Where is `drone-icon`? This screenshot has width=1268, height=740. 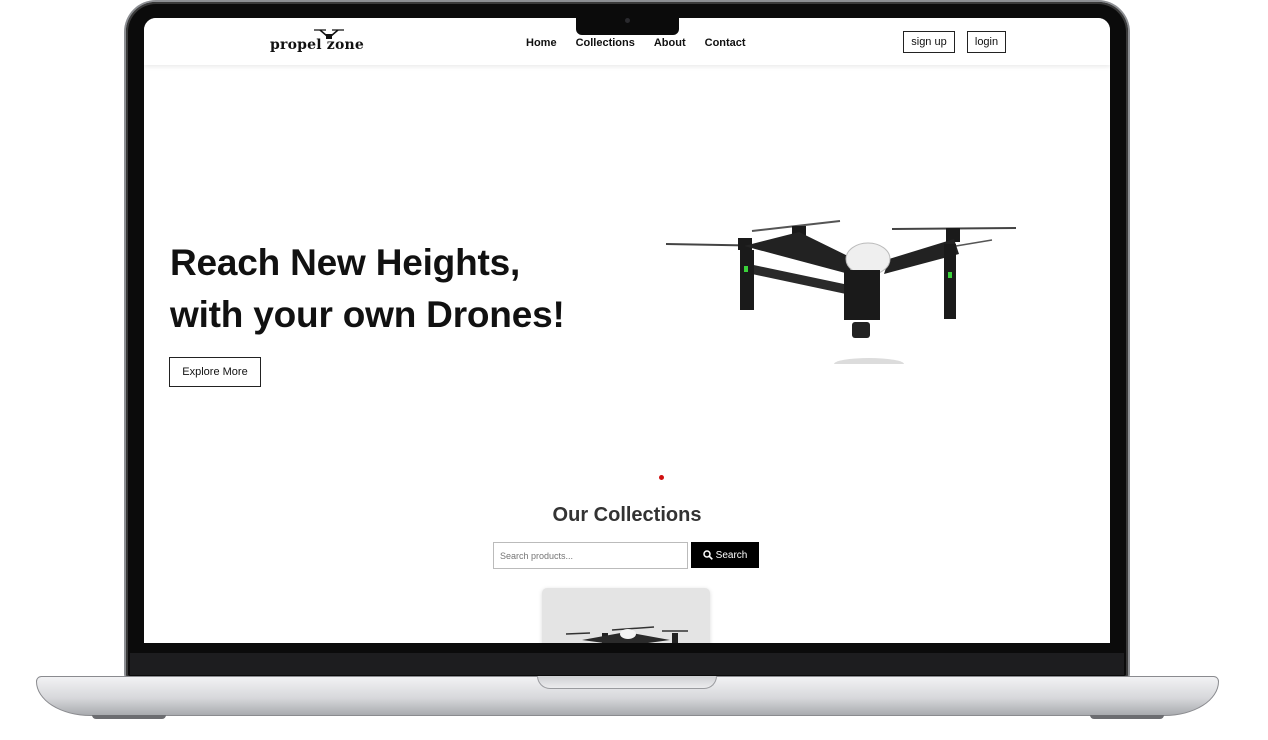
drone-icon is located at coordinates (841, 292).